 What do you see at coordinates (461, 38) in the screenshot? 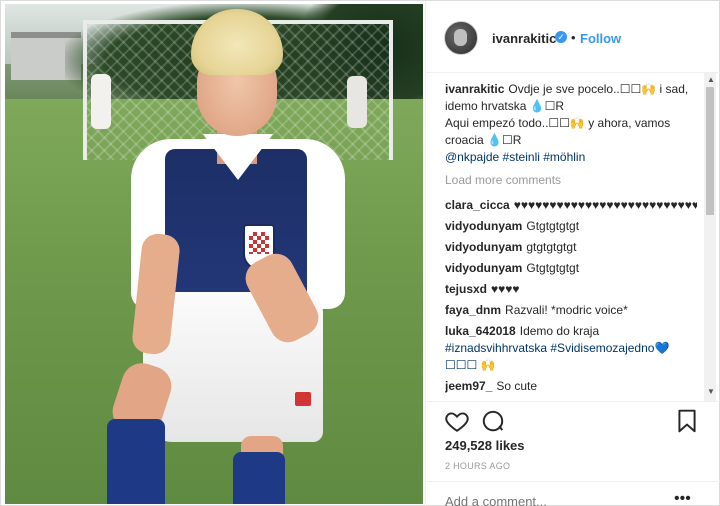
I see `avatar` at bounding box center [461, 38].